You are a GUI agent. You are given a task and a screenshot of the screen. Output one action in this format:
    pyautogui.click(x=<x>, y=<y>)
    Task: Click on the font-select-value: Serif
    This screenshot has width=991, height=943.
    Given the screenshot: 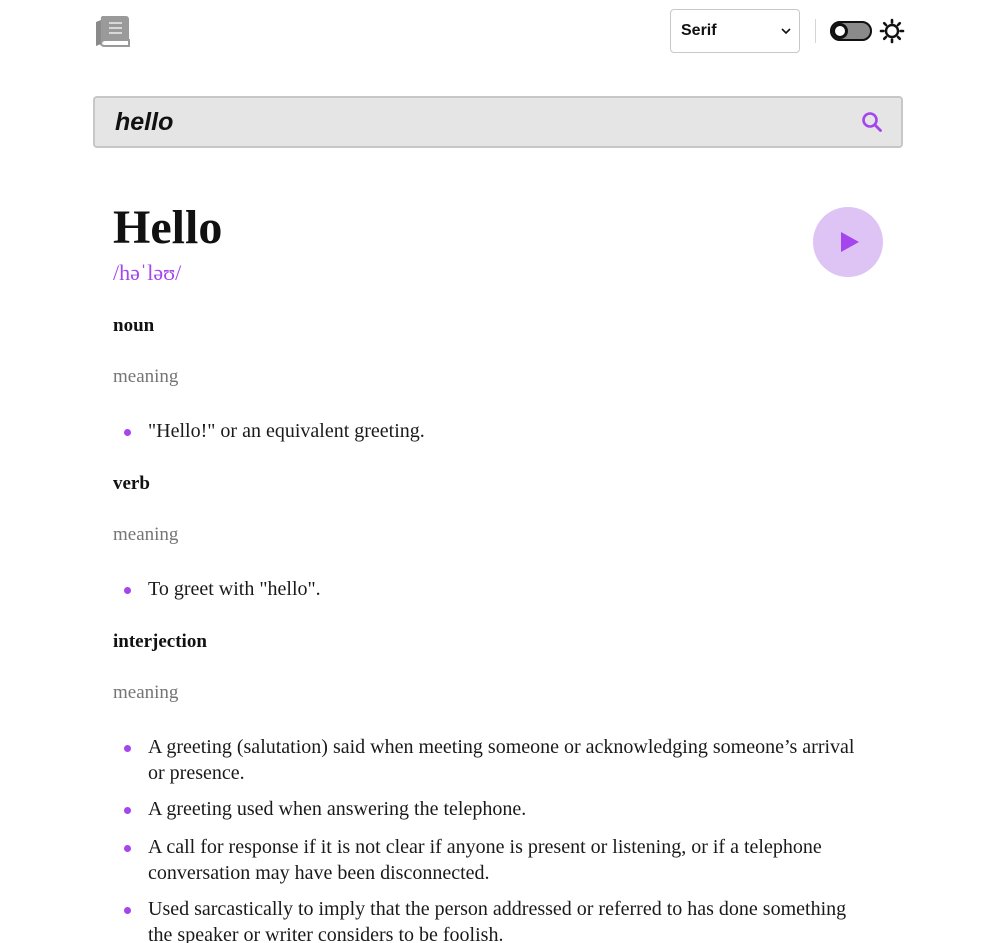 What is the action you would take?
    pyautogui.click(x=699, y=30)
    